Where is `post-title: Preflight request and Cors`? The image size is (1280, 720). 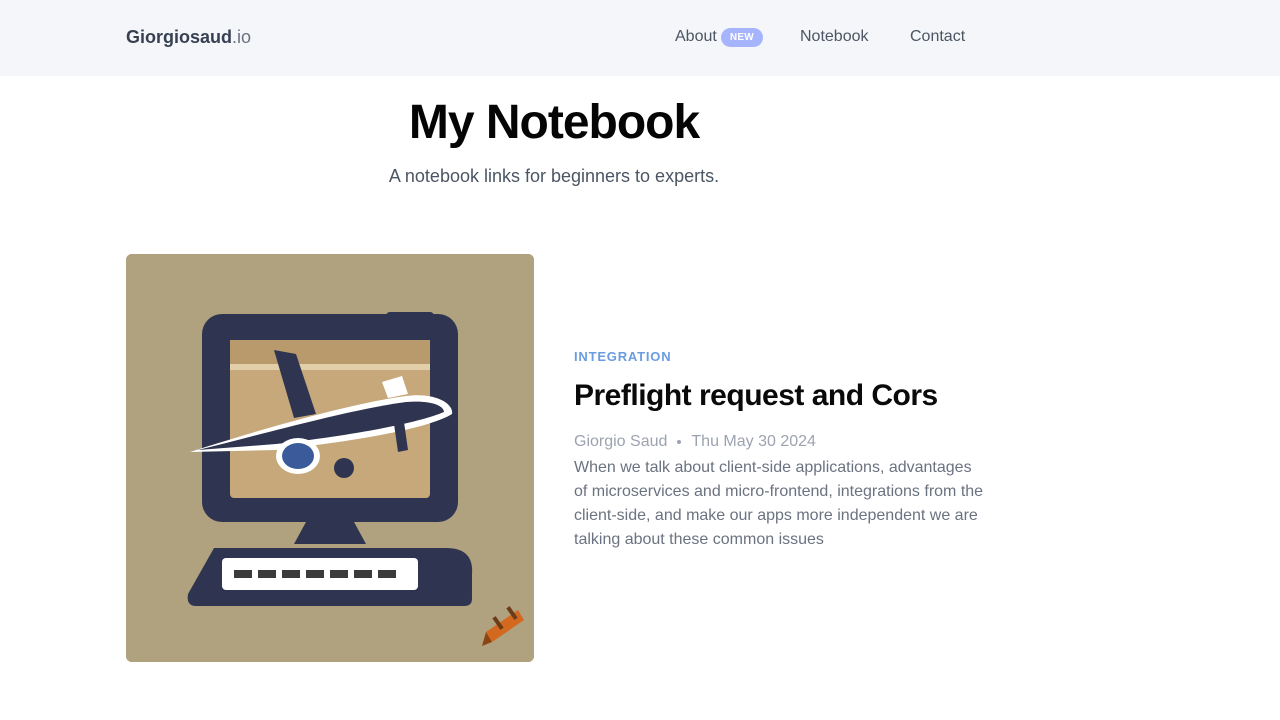 post-title: Preflight request and Cors is located at coordinates (779, 396).